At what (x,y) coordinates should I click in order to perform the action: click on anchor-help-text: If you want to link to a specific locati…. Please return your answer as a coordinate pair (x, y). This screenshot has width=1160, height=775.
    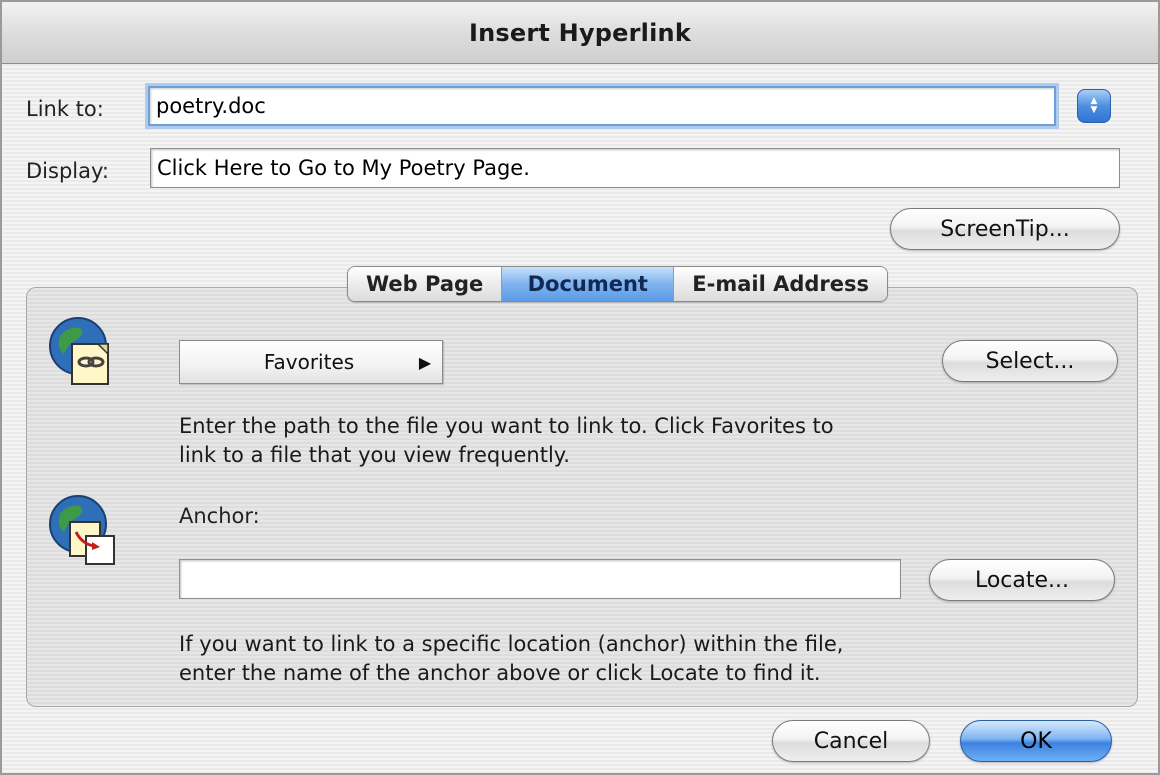
    Looking at the image, I should click on (511, 659).